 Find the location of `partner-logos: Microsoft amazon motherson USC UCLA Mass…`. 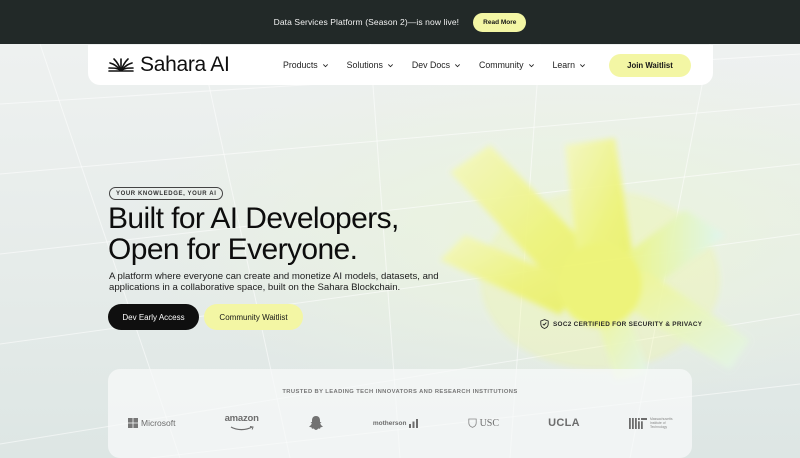

partner-logos: Microsoft amazon motherson USC UCLA Mass… is located at coordinates (402, 423).